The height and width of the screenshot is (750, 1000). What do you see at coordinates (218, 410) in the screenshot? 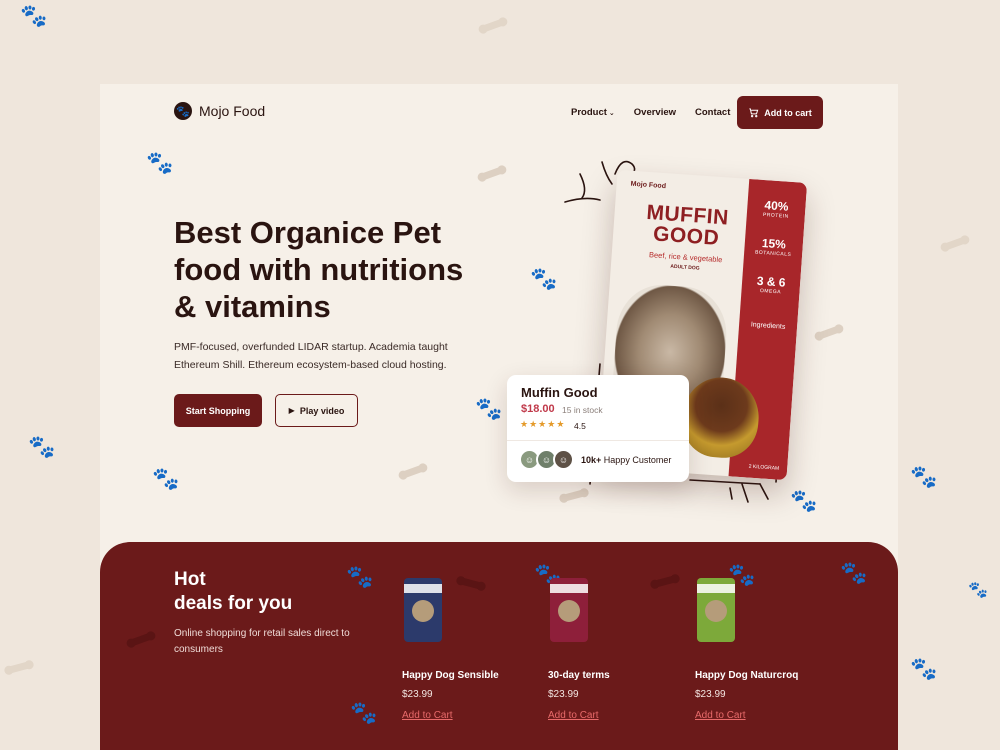
I see `start-shopping-button: Start Shopping` at bounding box center [218, 410].